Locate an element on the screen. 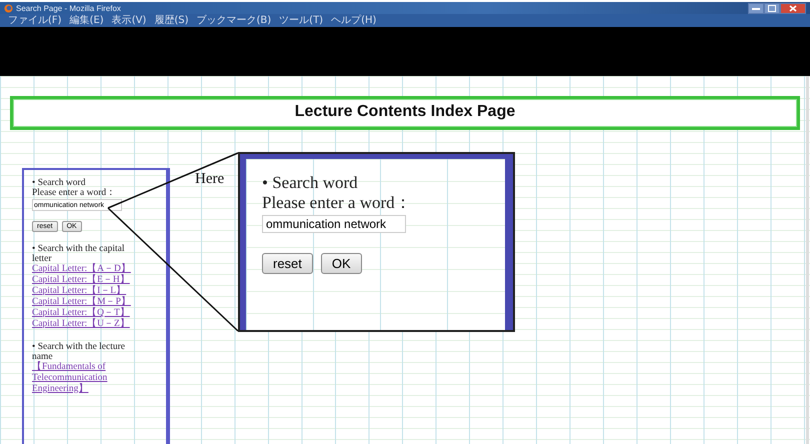 This screenshot has width=810, height=444. menu-item: 表示(V) is located at coordinates (129, 20).